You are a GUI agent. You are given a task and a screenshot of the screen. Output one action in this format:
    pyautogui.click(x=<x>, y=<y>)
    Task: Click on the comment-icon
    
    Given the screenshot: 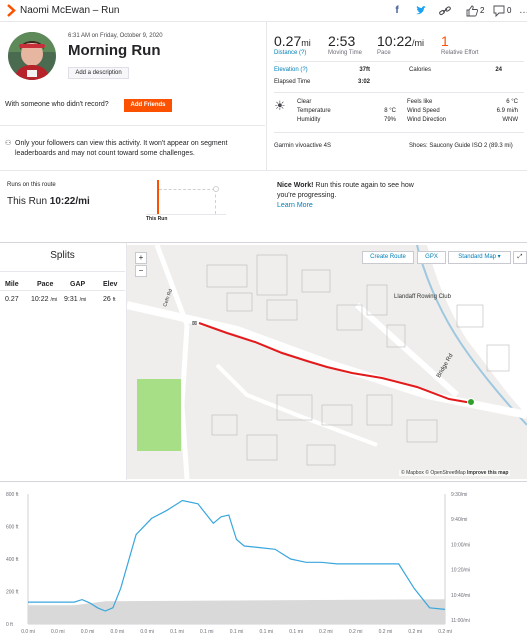 What is the action you would take?
    pyautogui.click(x=499, y=11)
    